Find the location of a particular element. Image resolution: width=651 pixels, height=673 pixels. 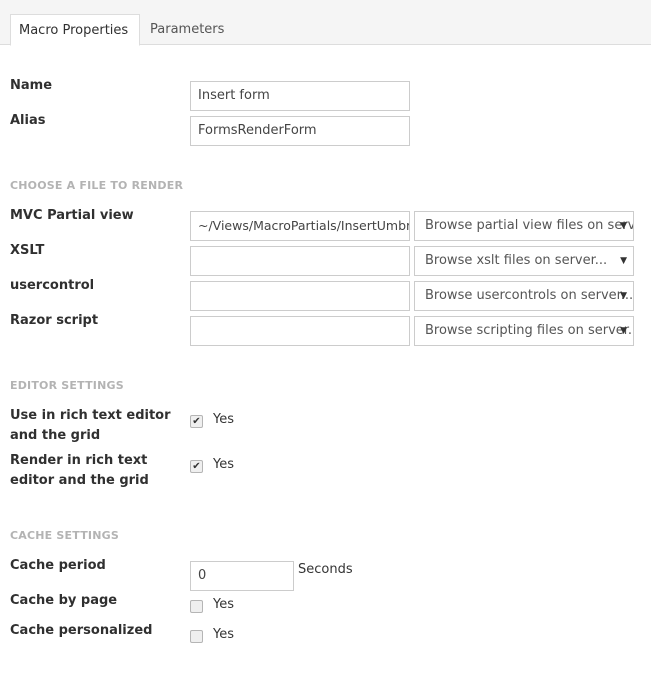

render-in-rte-label: Render in rich text editor and the grid is located at coordinates (79, 471).